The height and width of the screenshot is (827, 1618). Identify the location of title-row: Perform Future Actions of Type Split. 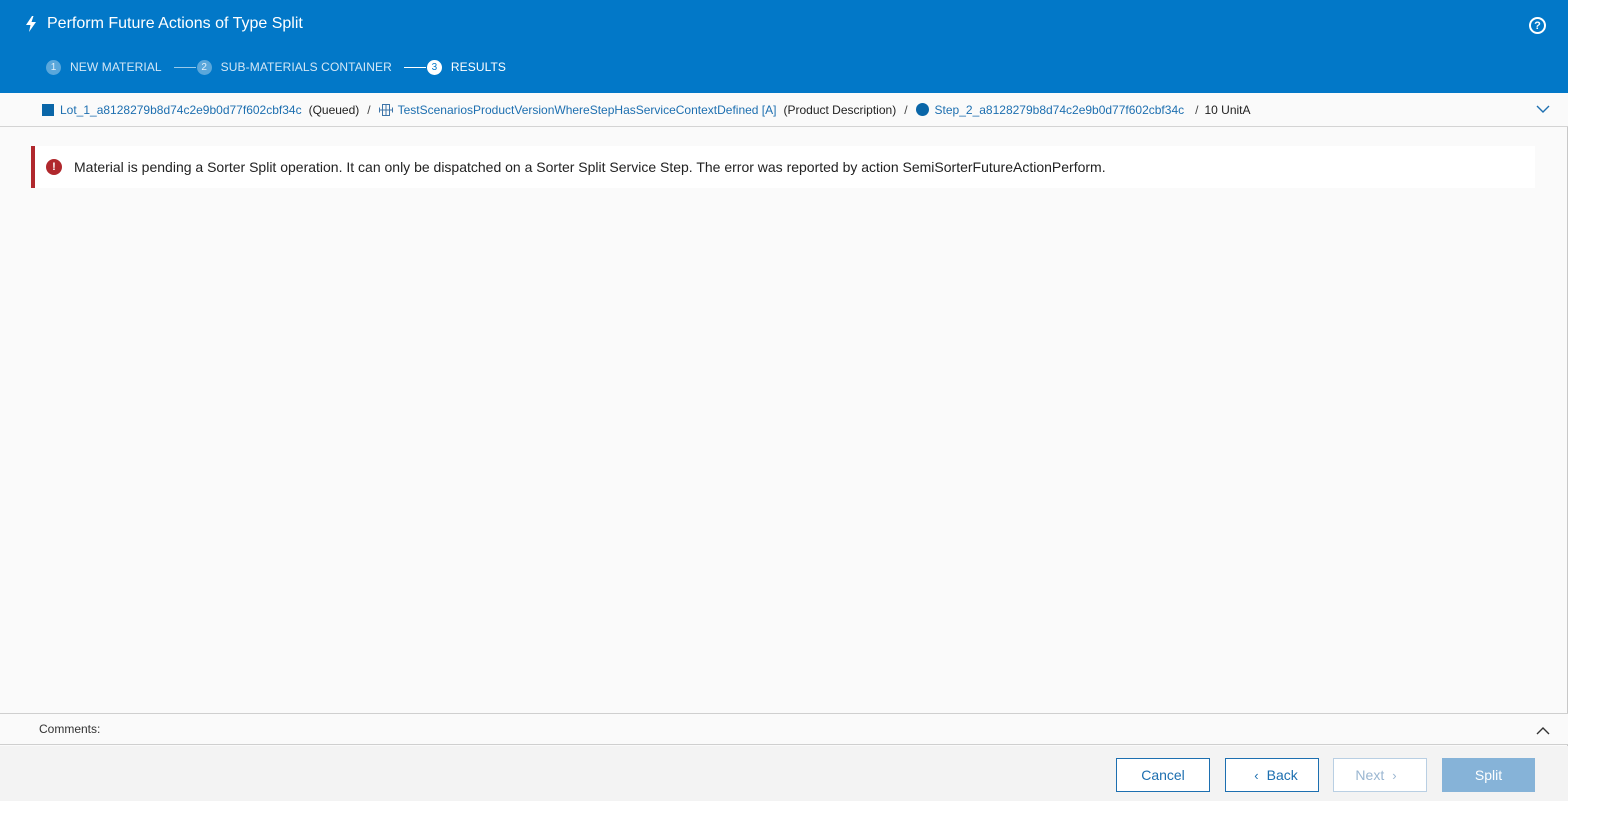
(163, 24).